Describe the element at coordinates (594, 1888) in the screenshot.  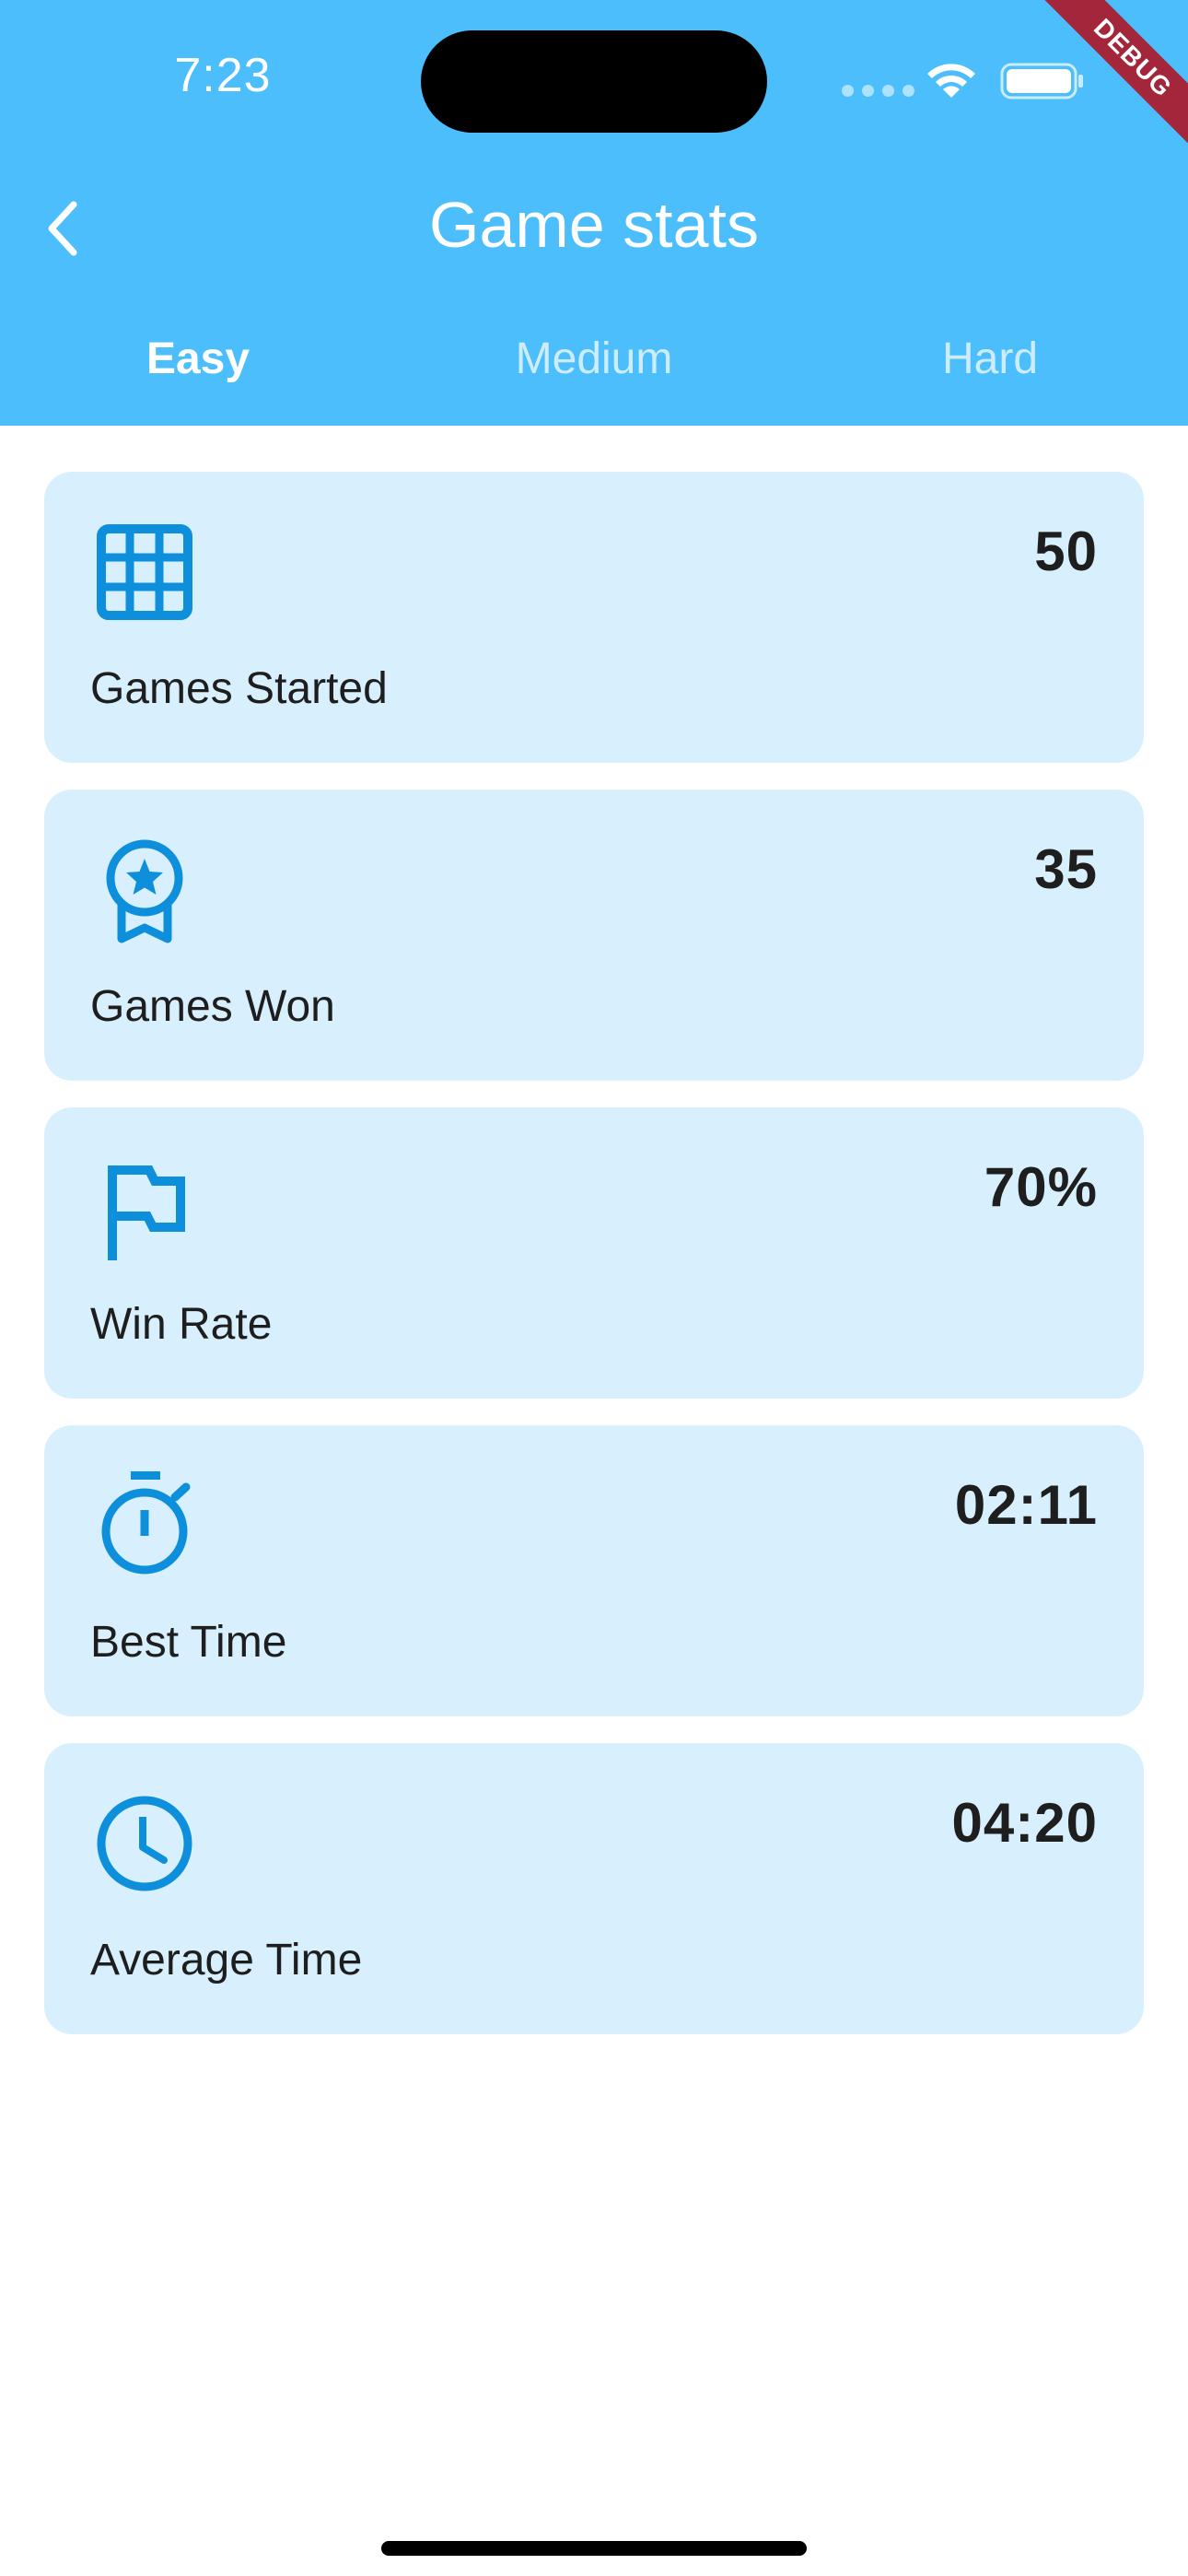
I see `stat-card-average-time: 04:20 Average Time` at that location.